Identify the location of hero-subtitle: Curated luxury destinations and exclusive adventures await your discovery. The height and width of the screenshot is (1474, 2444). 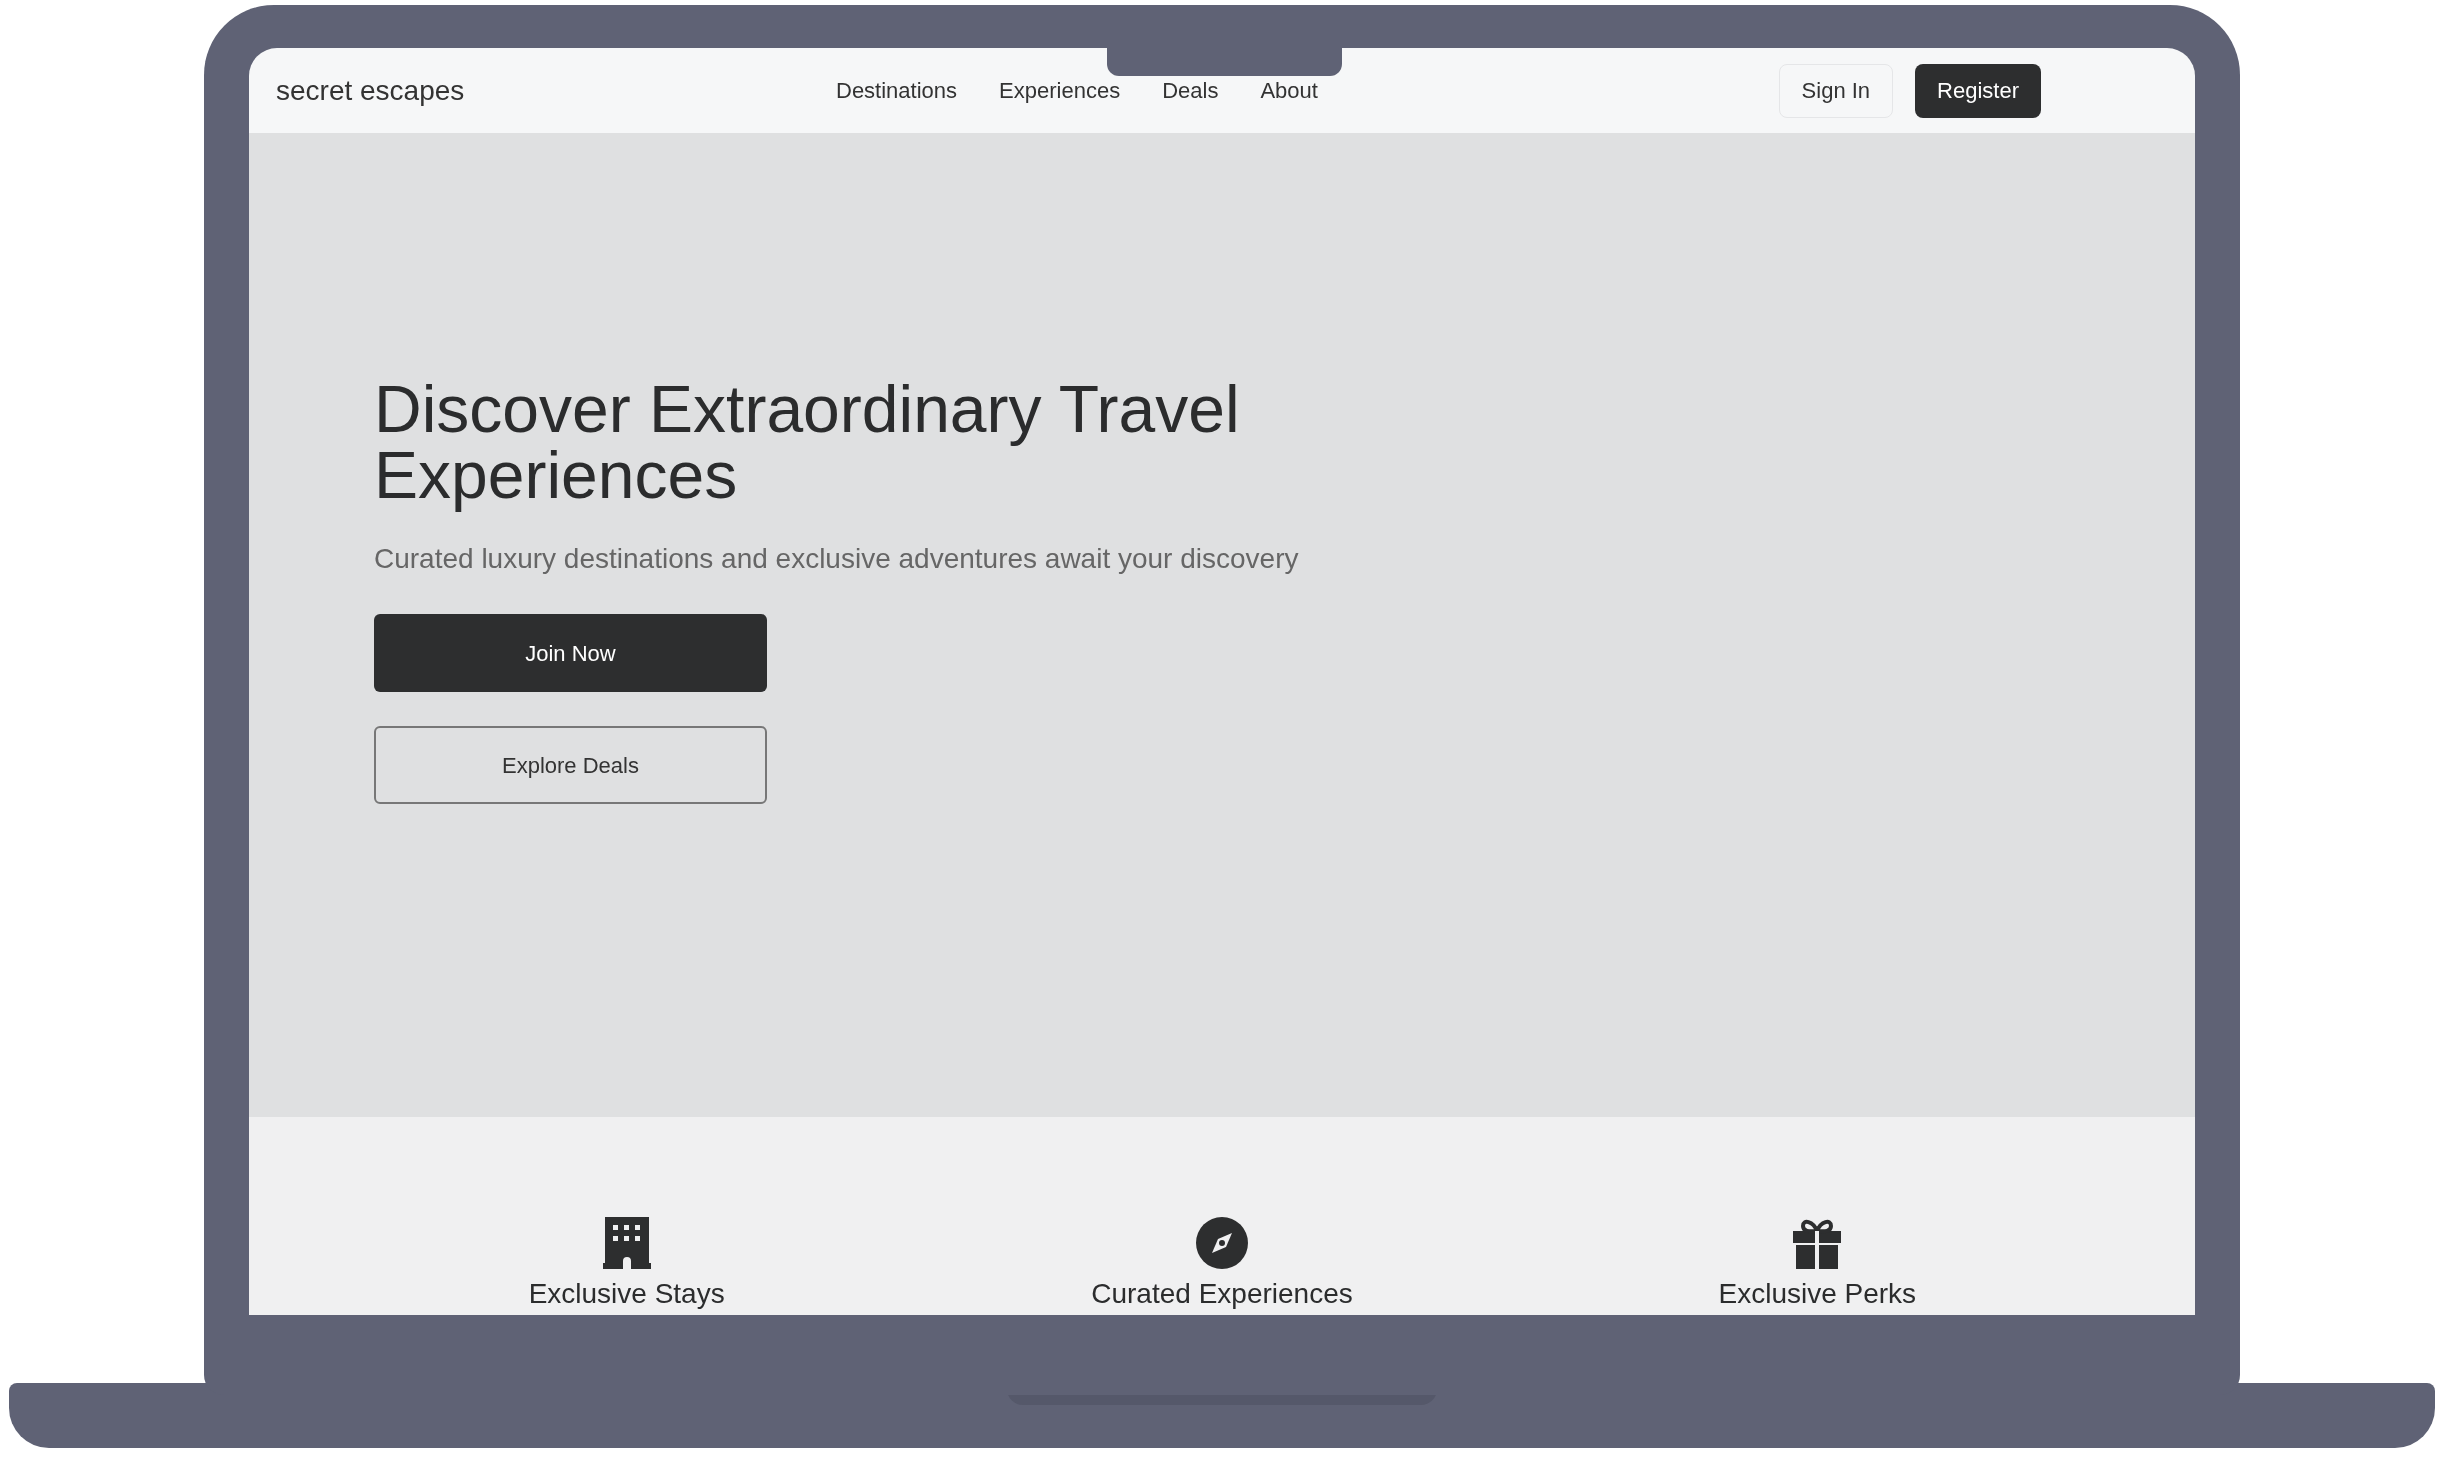
(837, 559).